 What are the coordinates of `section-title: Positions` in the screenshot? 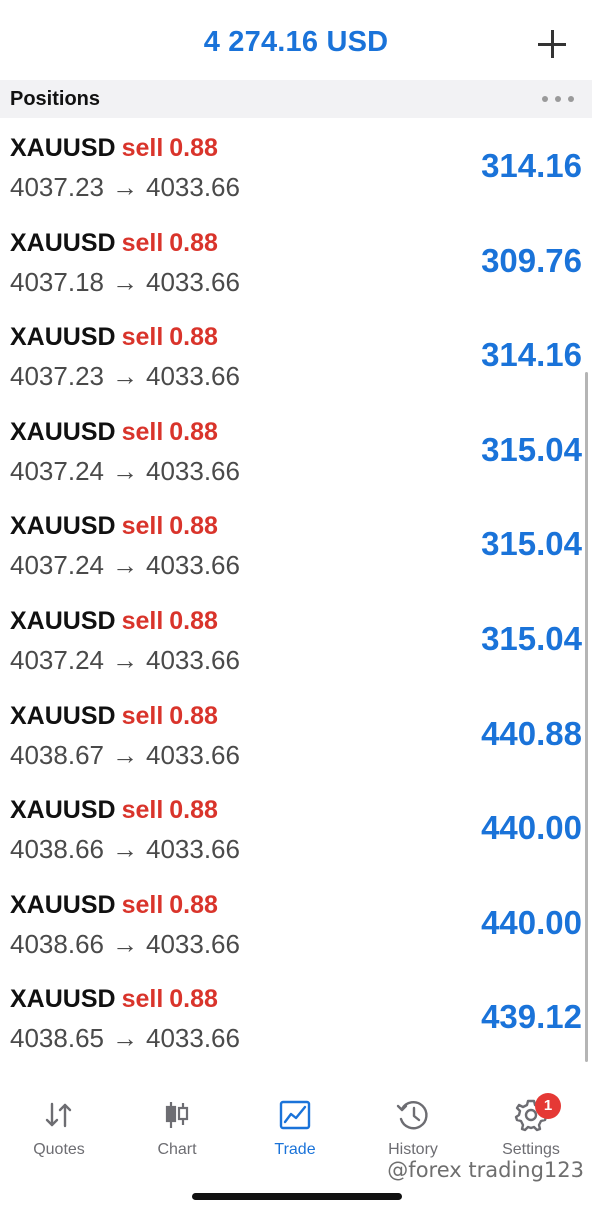 It's located at (55, 99).